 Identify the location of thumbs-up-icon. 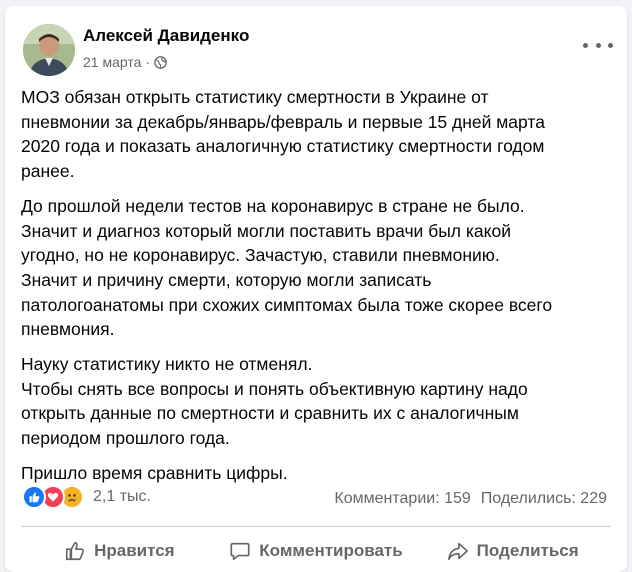
(75, 551).